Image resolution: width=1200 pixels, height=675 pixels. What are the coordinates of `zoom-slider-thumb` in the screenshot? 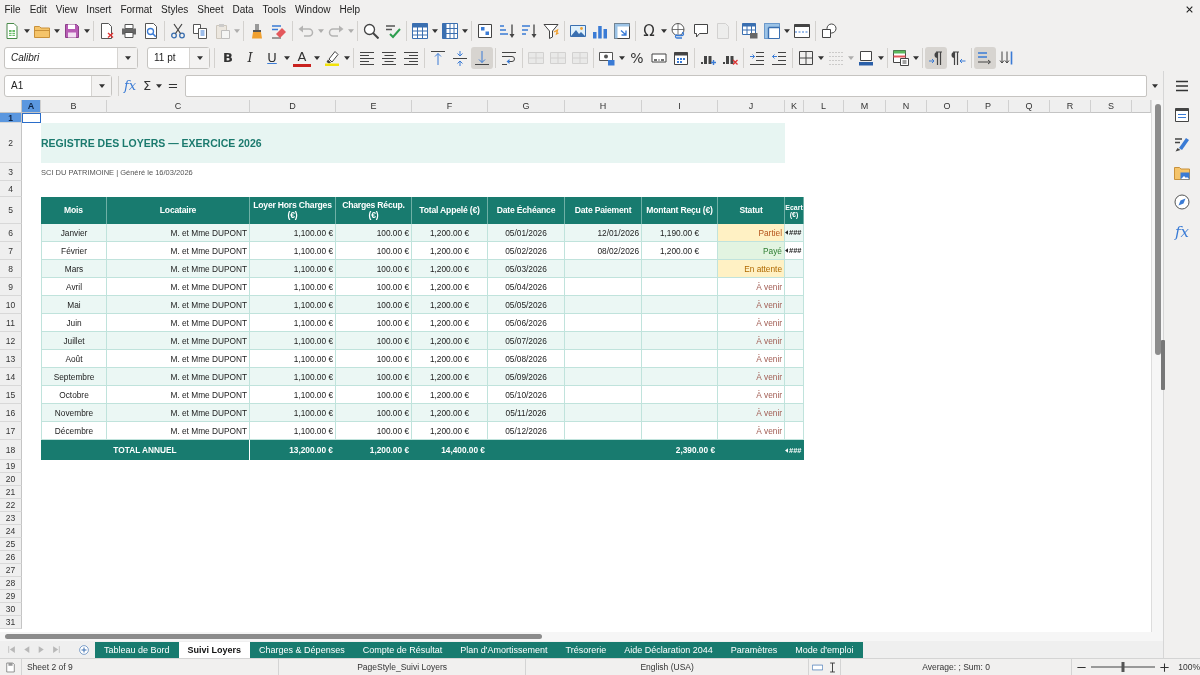 It's located at (1123, 667).